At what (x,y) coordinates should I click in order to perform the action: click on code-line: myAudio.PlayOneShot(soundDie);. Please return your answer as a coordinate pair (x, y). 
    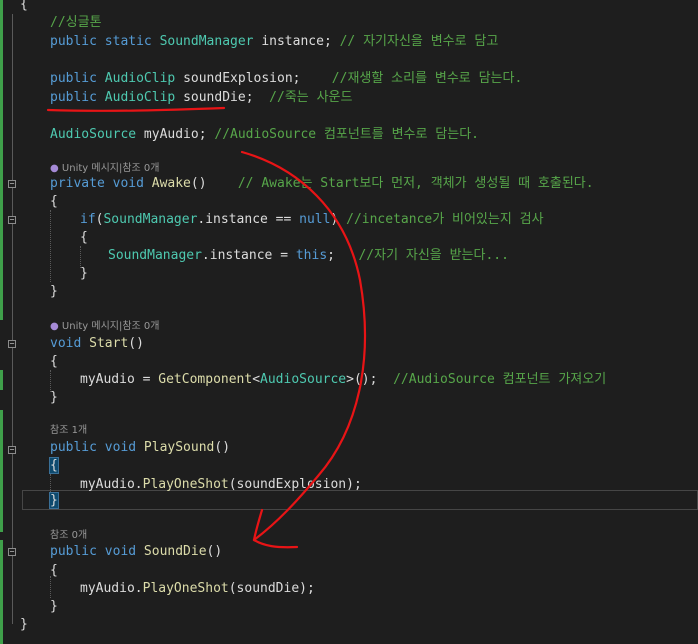
    Looking at the image, I should click on (197, 589).